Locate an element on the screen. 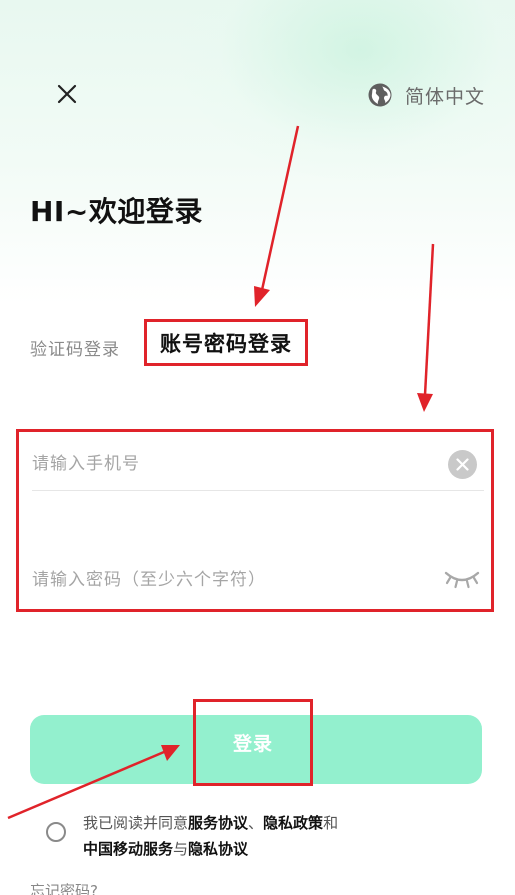 Image resolution: width=515 pixels, height=895 pixels. phone-field is located at coordinates (258, 464).